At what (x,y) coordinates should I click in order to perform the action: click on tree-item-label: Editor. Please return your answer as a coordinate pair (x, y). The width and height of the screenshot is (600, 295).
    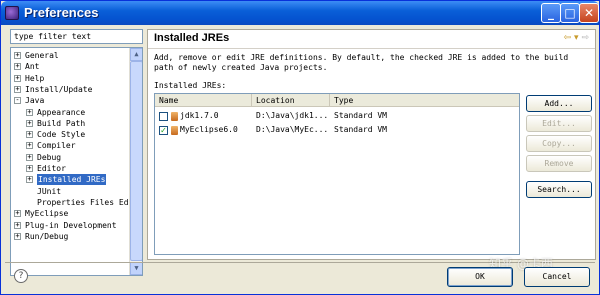
    Looking at the image, I should click on (51, 168).